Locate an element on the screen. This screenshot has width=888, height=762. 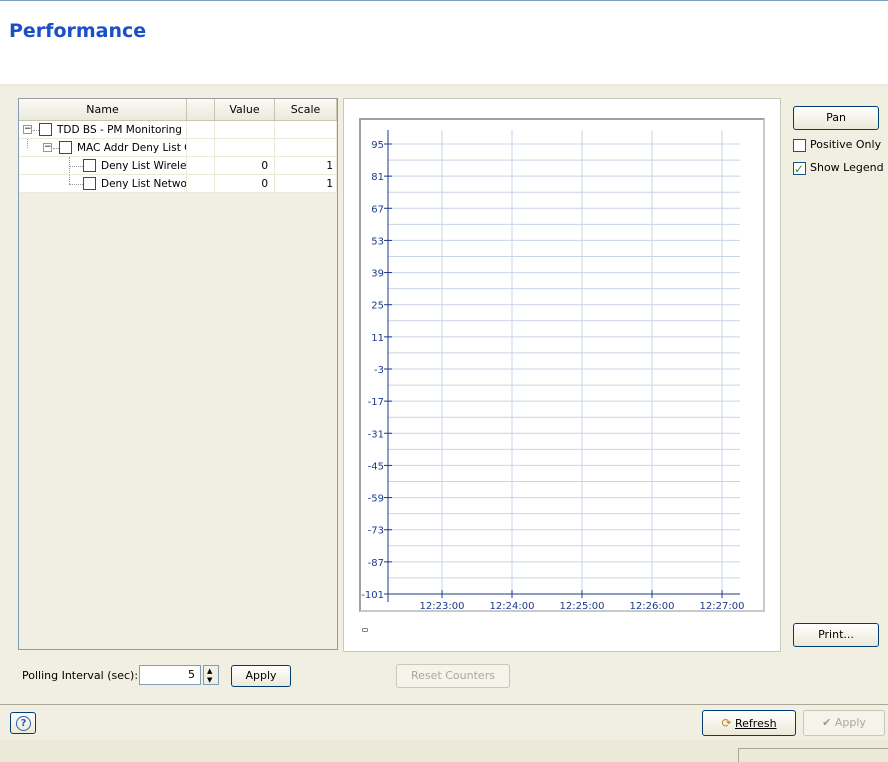
refresh-button: ⟳ Refresh is located at coordinates (749, 723).